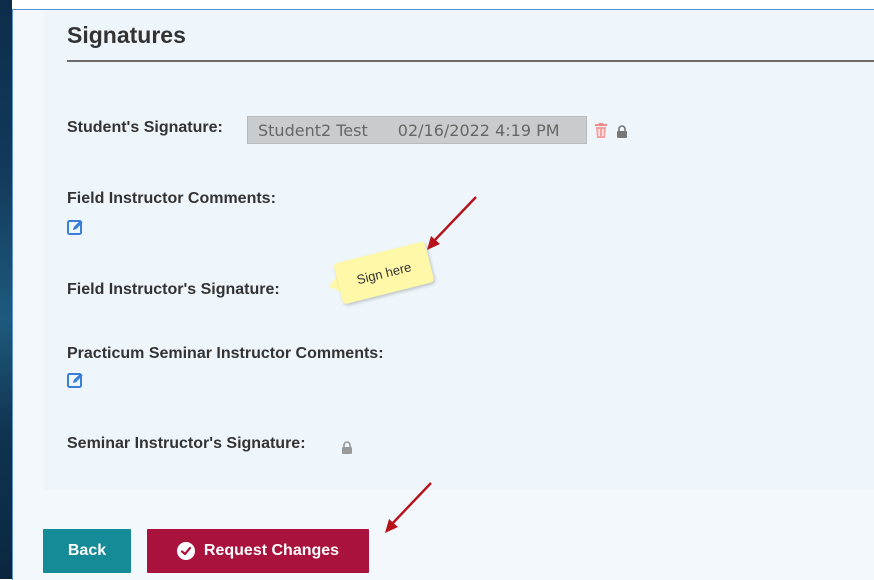 Image resolution: width=874 pixels, height=580 pixels. Describe the element at coordinates (185, 551) in the screenshot. I see `circle-check-icon` at that location.